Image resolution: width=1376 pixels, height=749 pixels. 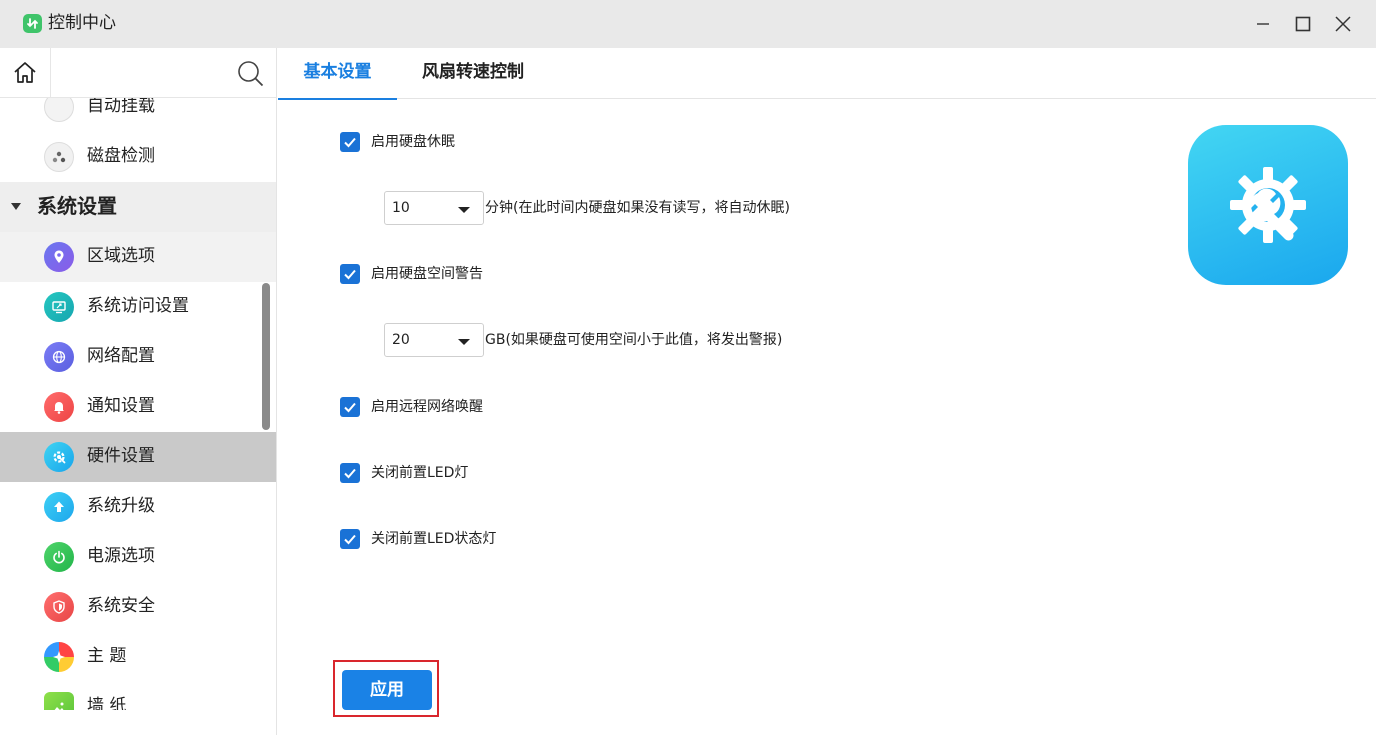 I want to click on apply-button: 应用, so click(x=387, y=690).